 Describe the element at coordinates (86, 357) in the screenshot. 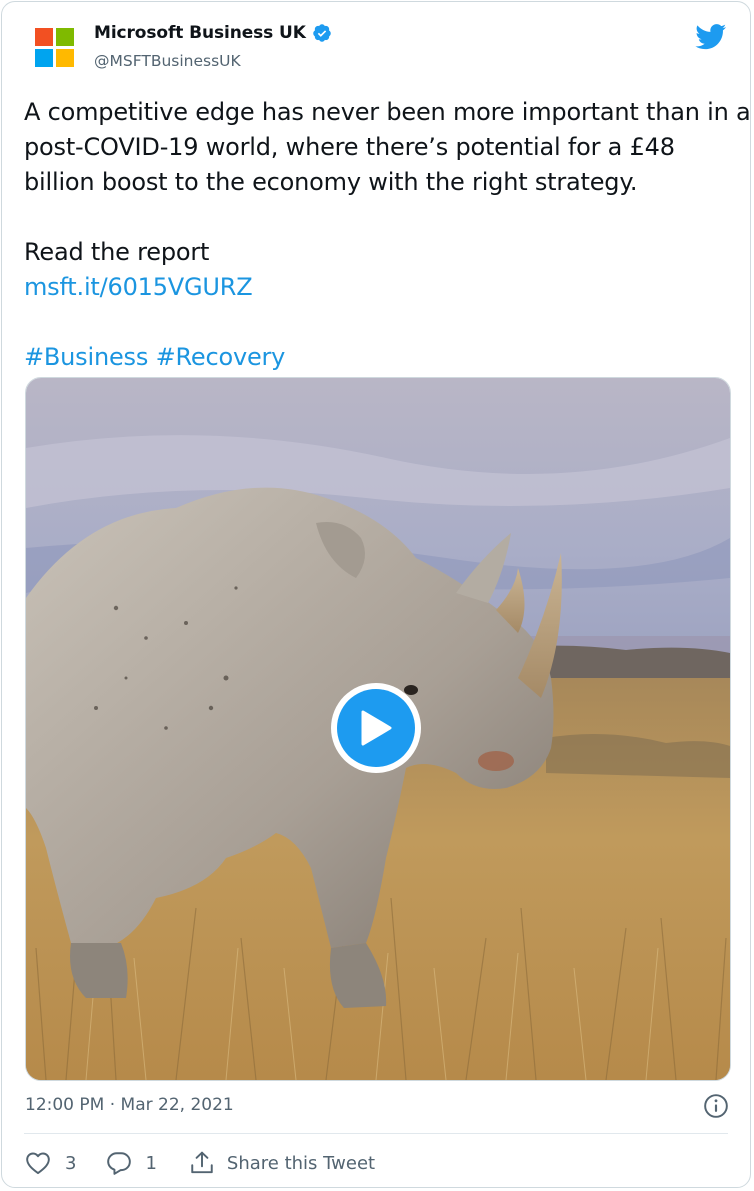

I see `hashtag-business: #Business` at that location.